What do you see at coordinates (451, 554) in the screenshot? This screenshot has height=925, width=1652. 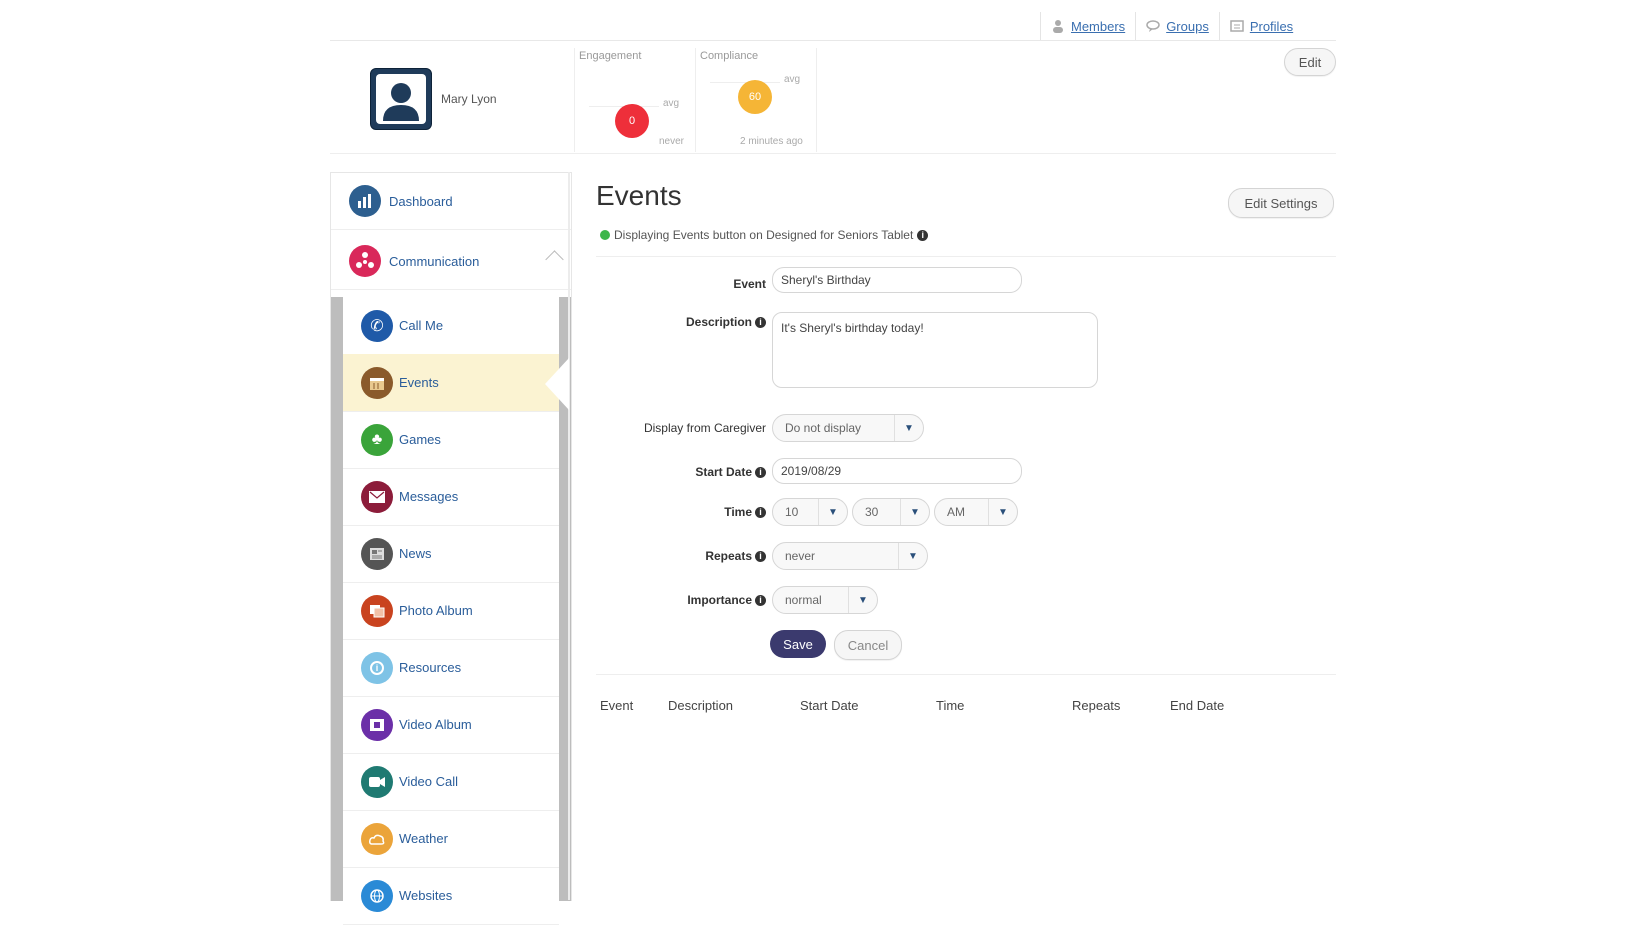 I see `sidebar-item-news: News` at bounding box center [451, 554].